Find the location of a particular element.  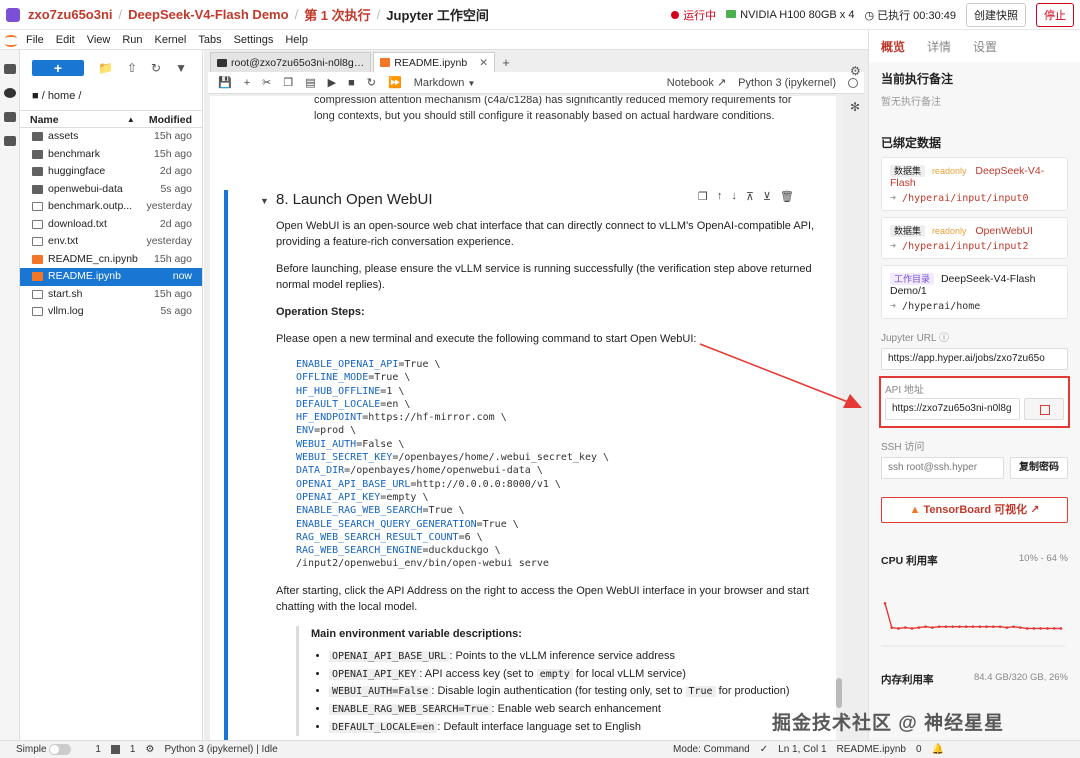

dataset-name: OpenWebUI is located at coordinates (1004, 231).